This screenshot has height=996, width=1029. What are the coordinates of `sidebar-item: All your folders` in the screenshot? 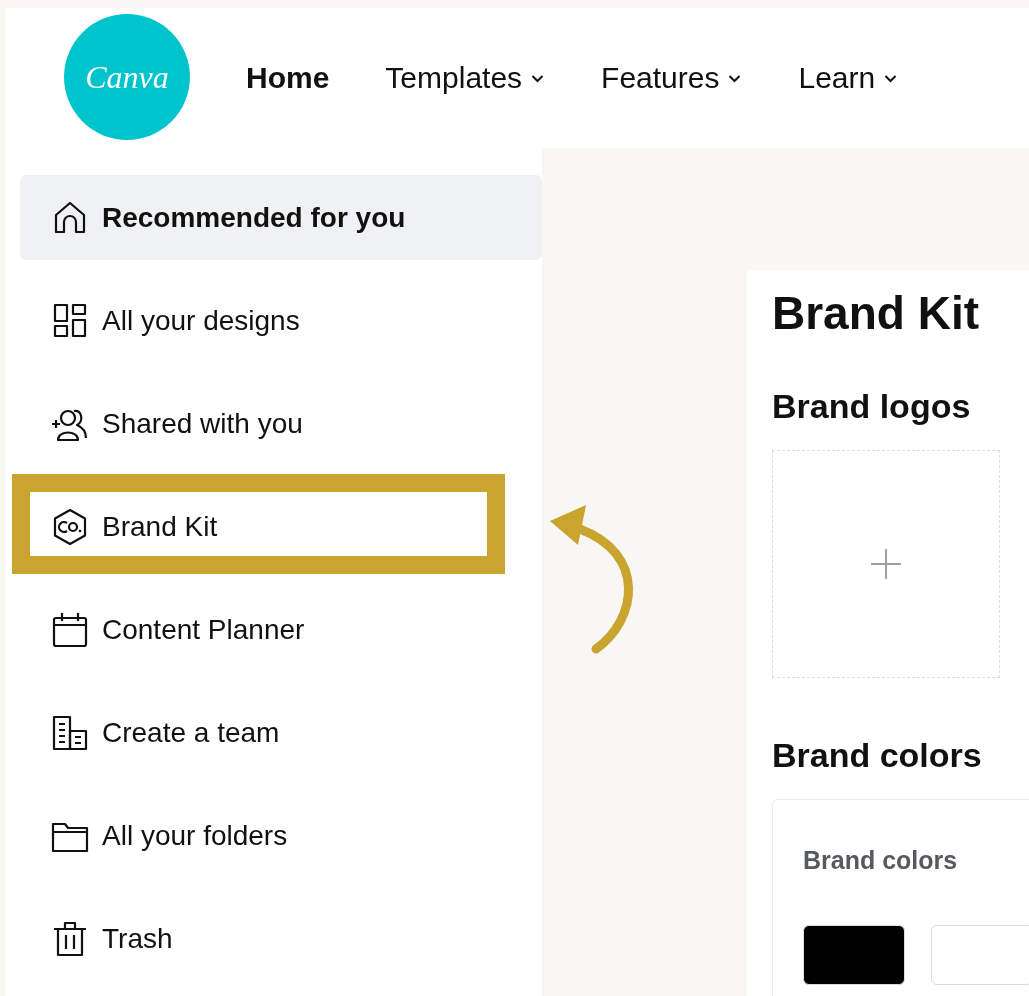 It's located at (281, 835).